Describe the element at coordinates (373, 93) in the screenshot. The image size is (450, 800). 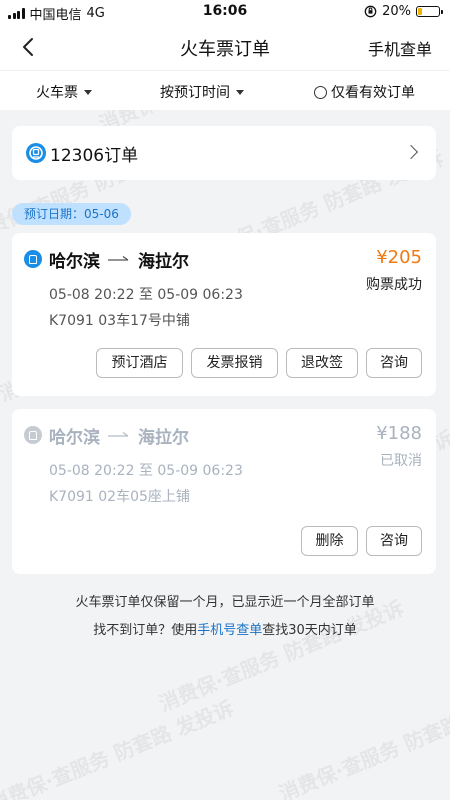
I see `filter-label: 仅看有效订单` at that location.